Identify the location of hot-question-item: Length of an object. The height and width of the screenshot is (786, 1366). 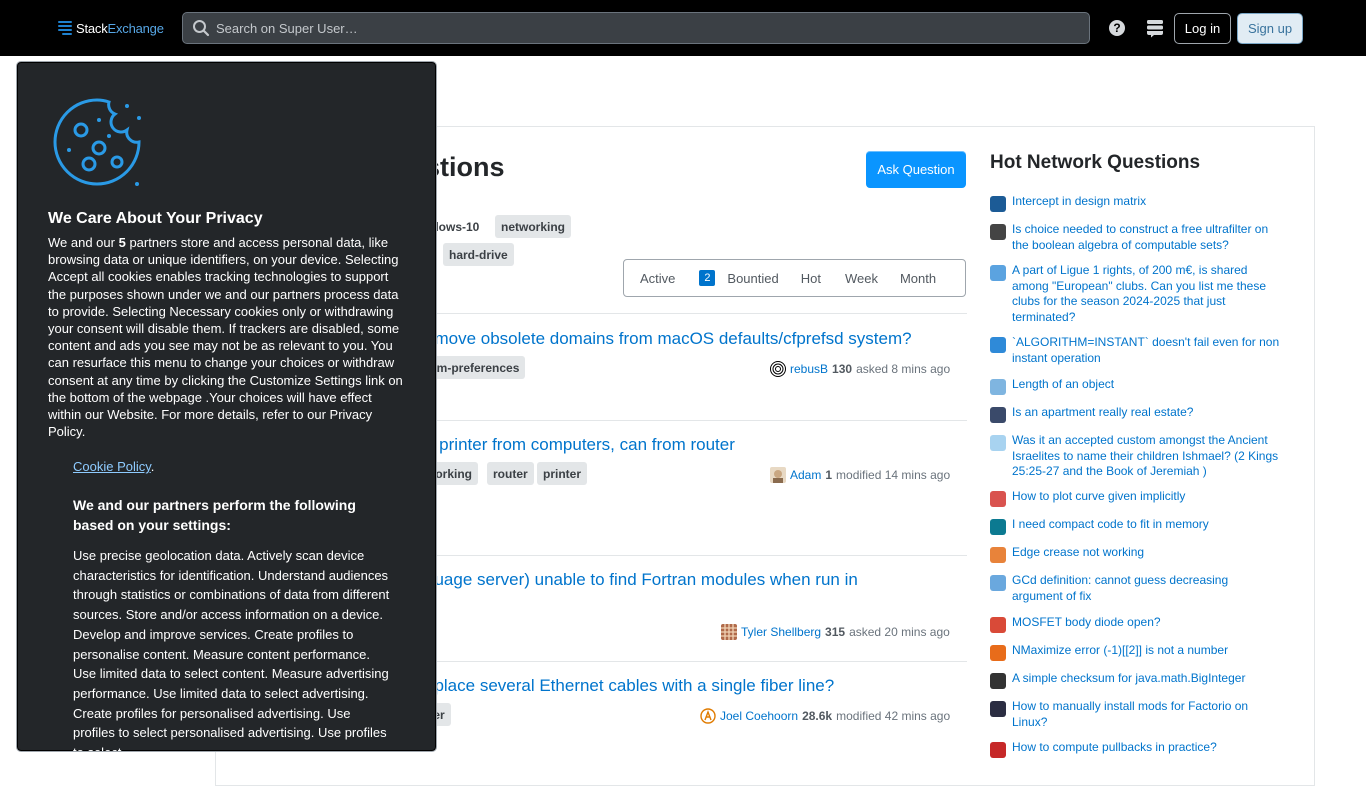
(1140, 386).